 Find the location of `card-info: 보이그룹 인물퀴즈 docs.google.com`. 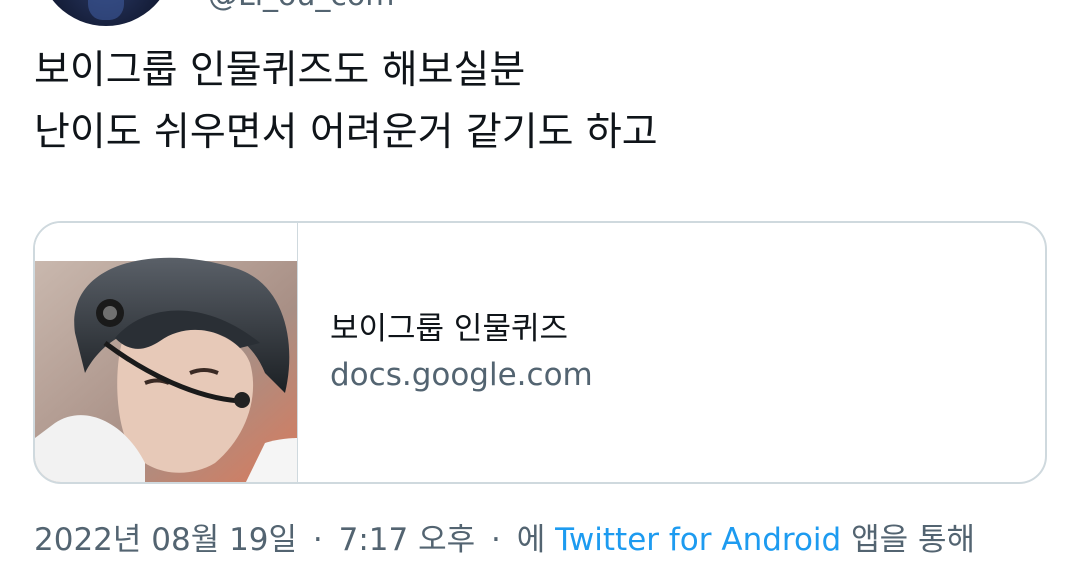

card-info: 보이그룹 인물퀴즈 docs.google.com is located at coordinates (461, 354).